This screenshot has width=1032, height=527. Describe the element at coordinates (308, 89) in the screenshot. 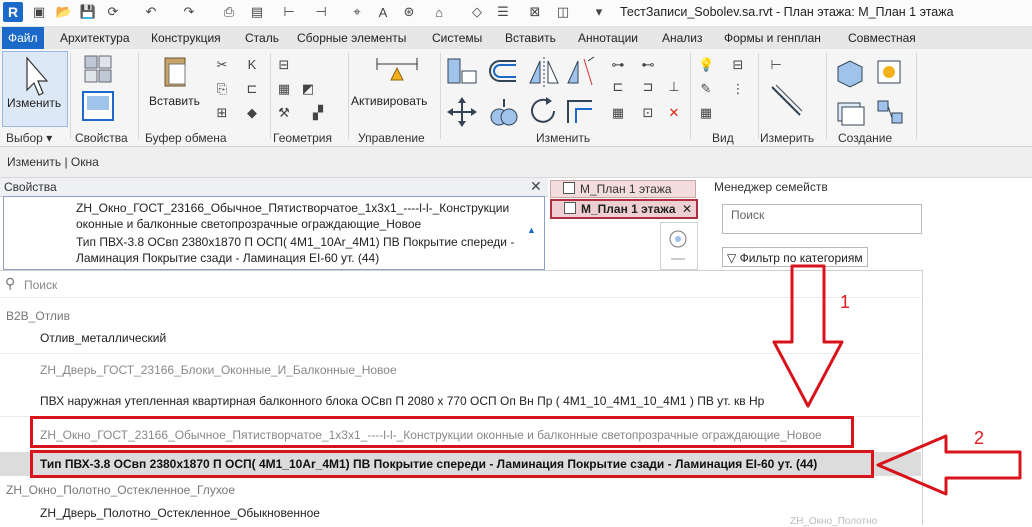

I see `split-face-icon: ◩` at that location.